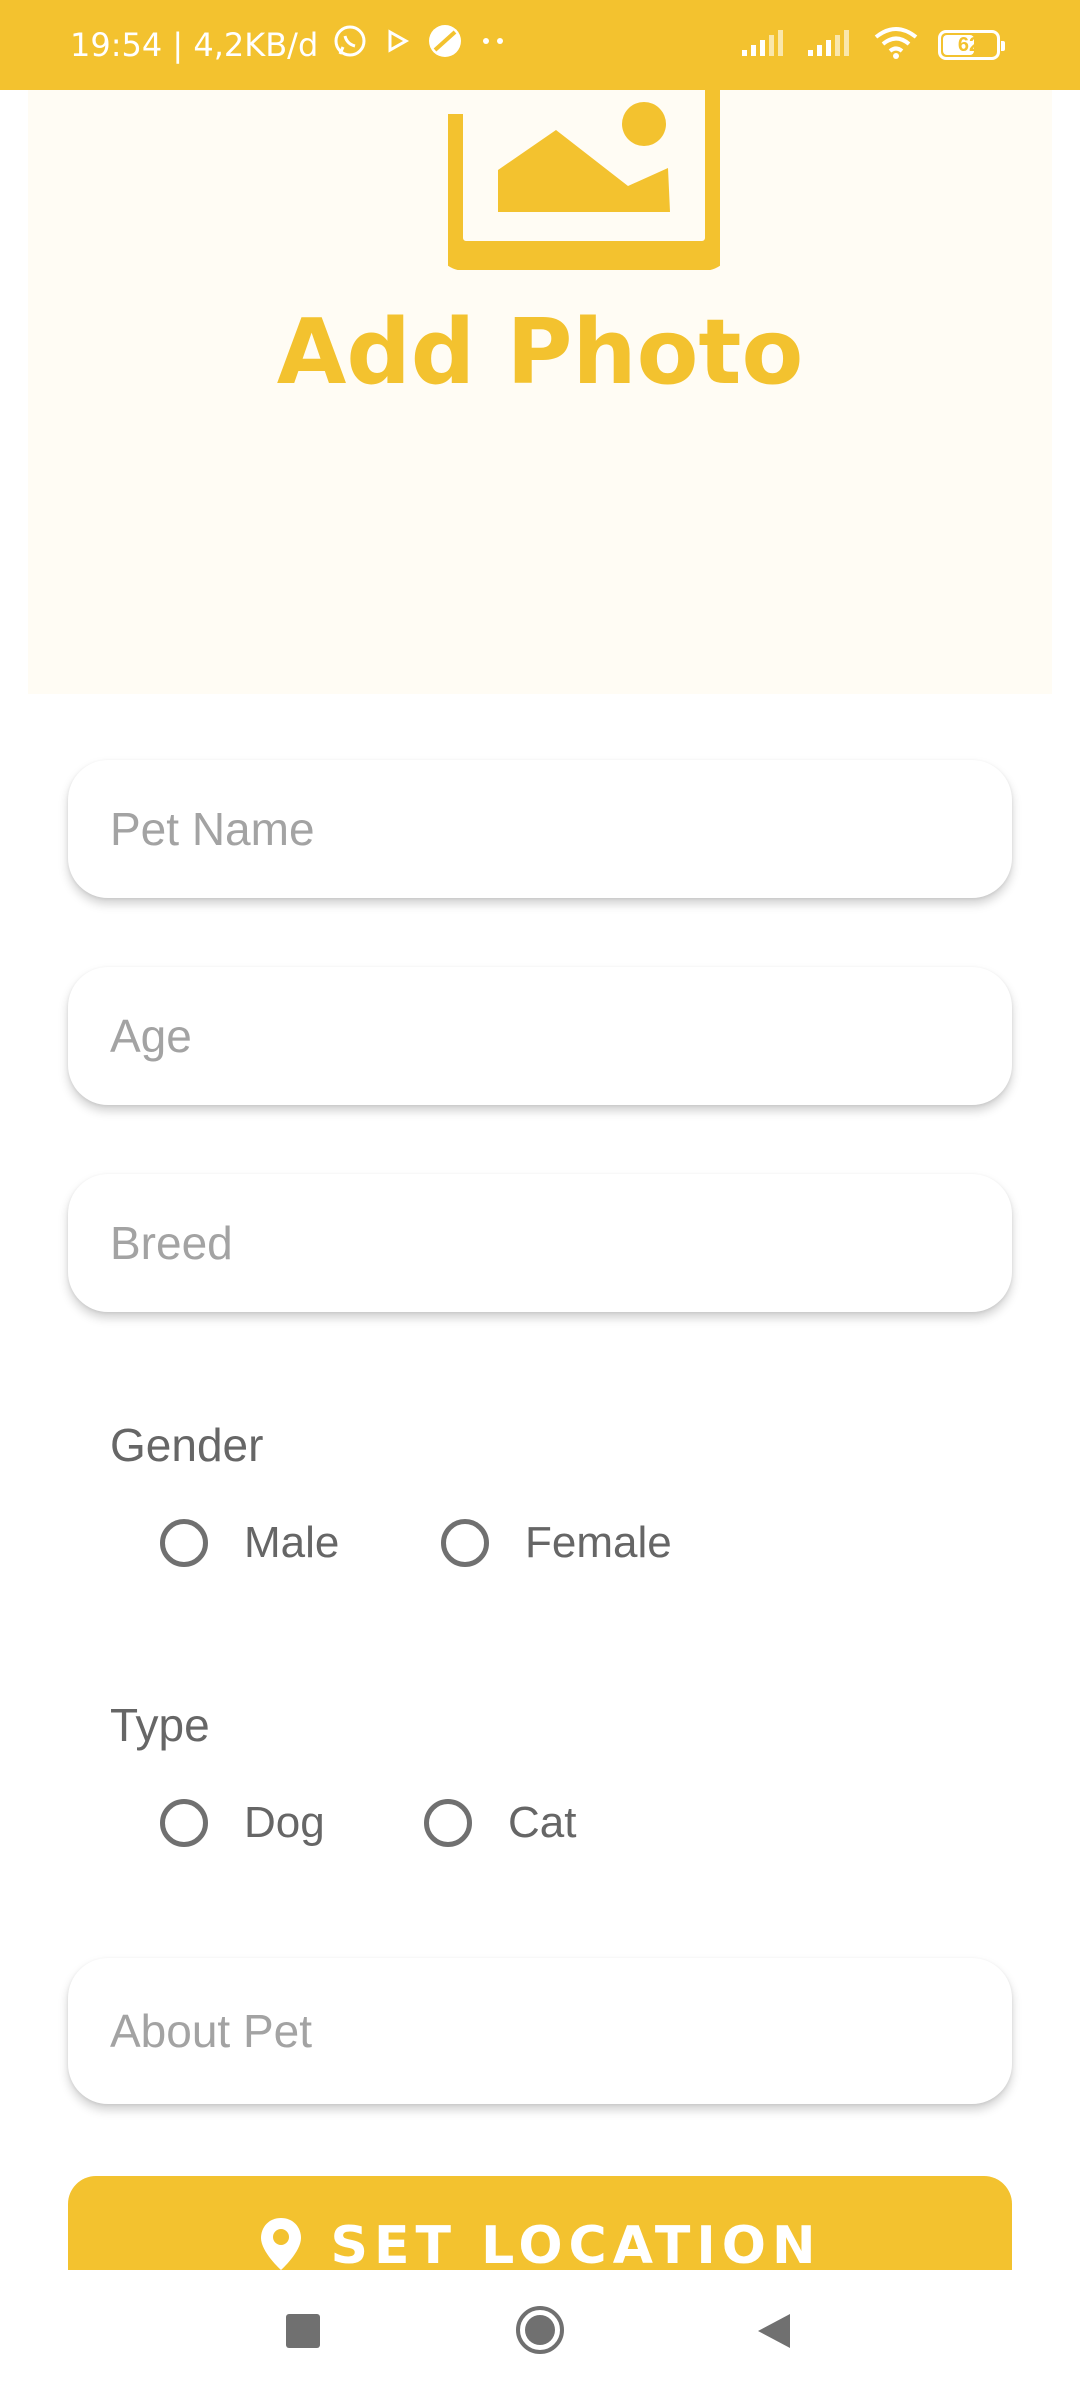  I want to click on type-option-cat: Cat, so click(500, 1823).